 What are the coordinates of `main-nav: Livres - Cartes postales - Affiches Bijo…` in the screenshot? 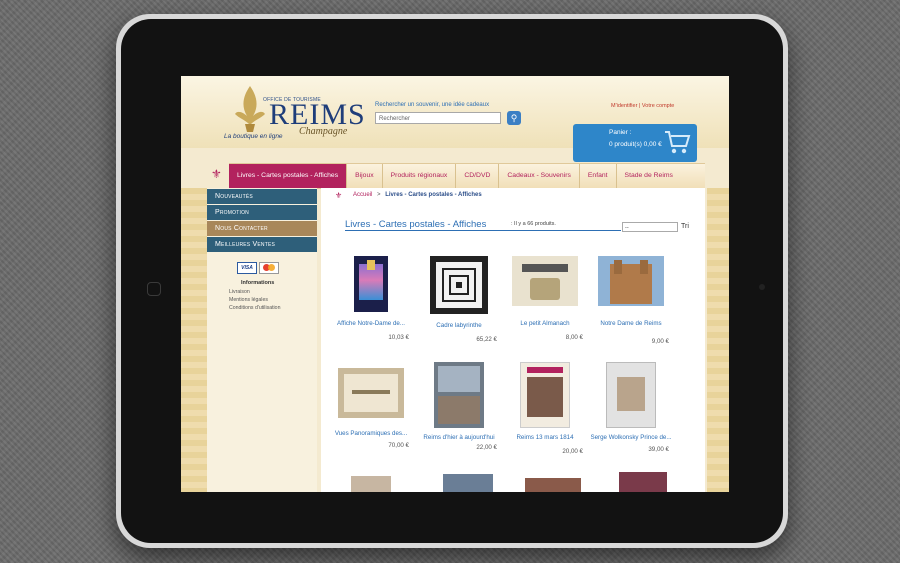 It's located at (467, 176).